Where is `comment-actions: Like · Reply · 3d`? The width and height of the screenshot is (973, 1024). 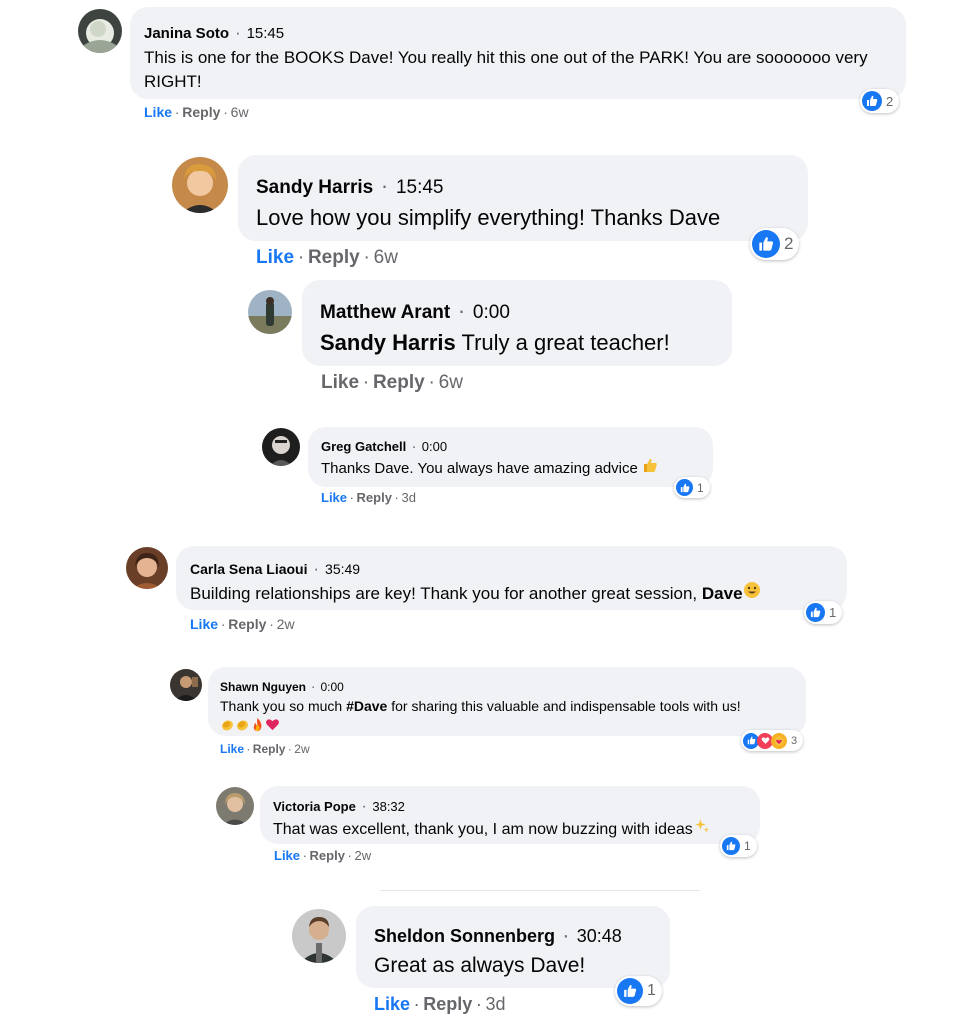
comment-actions: Like · Reply · 3d is located at coordinates (368, 497).